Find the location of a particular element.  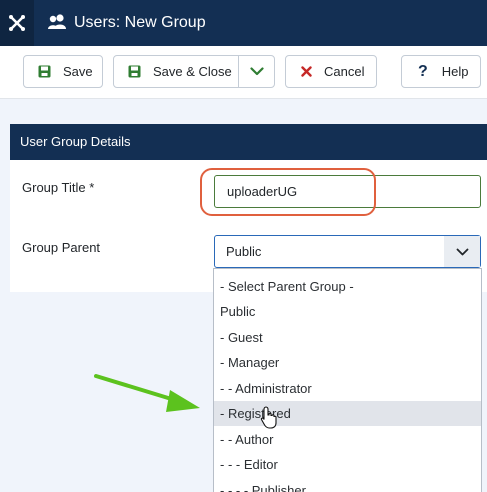

dropdown-option: - Select Parent Group - is located at coordinates (347, 286).